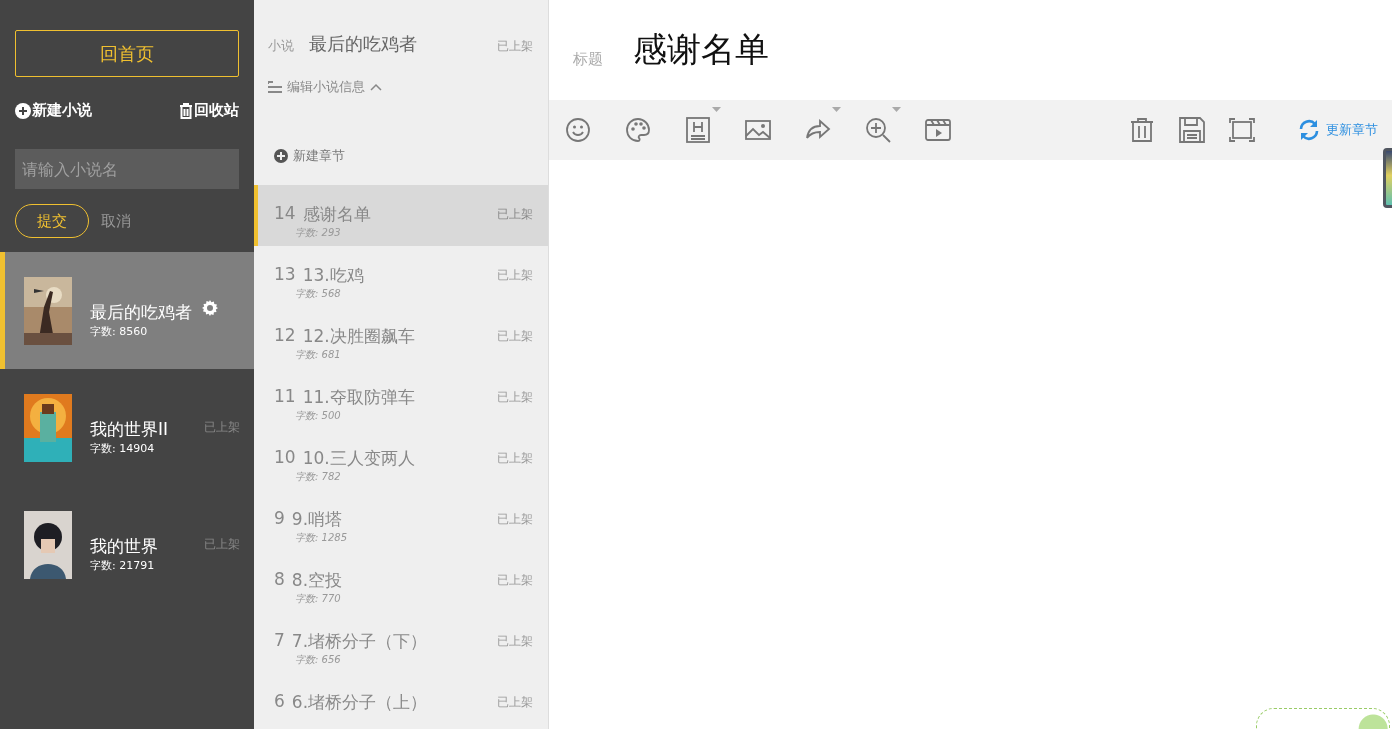 Image resolution: width=1392 pixels, height=729 pixels. Describe the element at coordinates (703, 125) in the screenshot. I see `heading-icon` at that location.